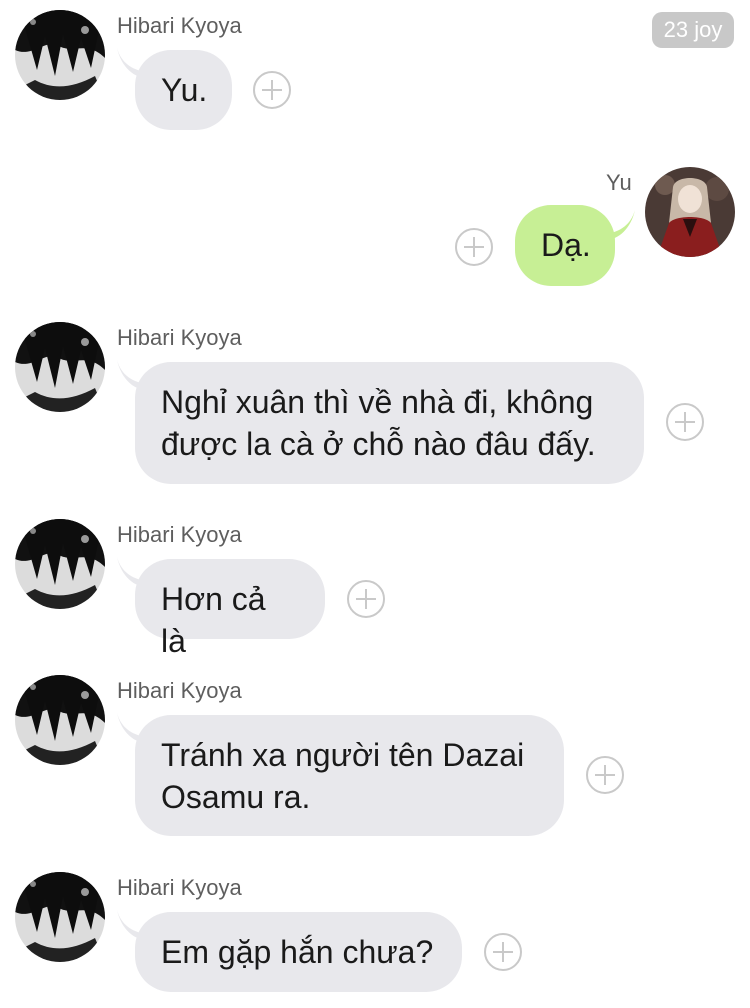 The height and width of the screenshot is (1008, 750). Describe the element at coordinates (183, 90) in the screenshot. I see `message-bubble: Yu.` at that location.